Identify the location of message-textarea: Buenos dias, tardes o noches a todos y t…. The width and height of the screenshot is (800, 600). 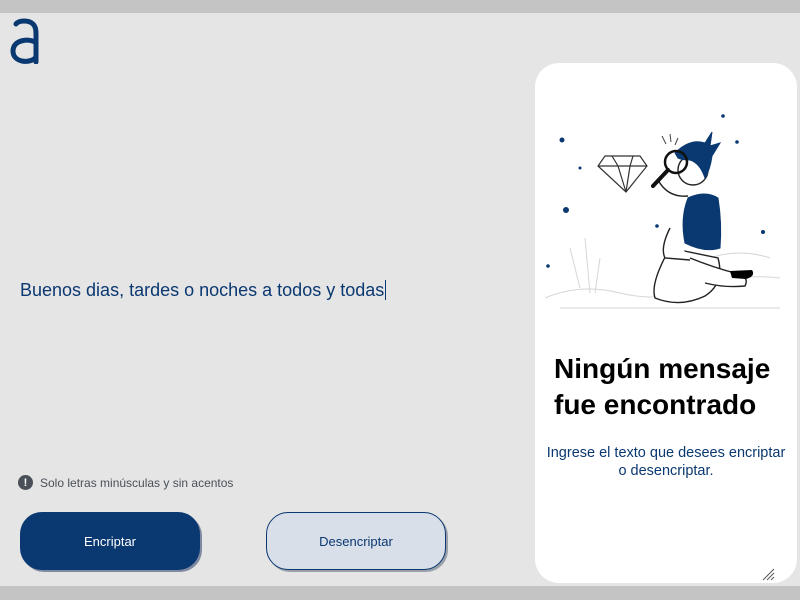
(265, 290).